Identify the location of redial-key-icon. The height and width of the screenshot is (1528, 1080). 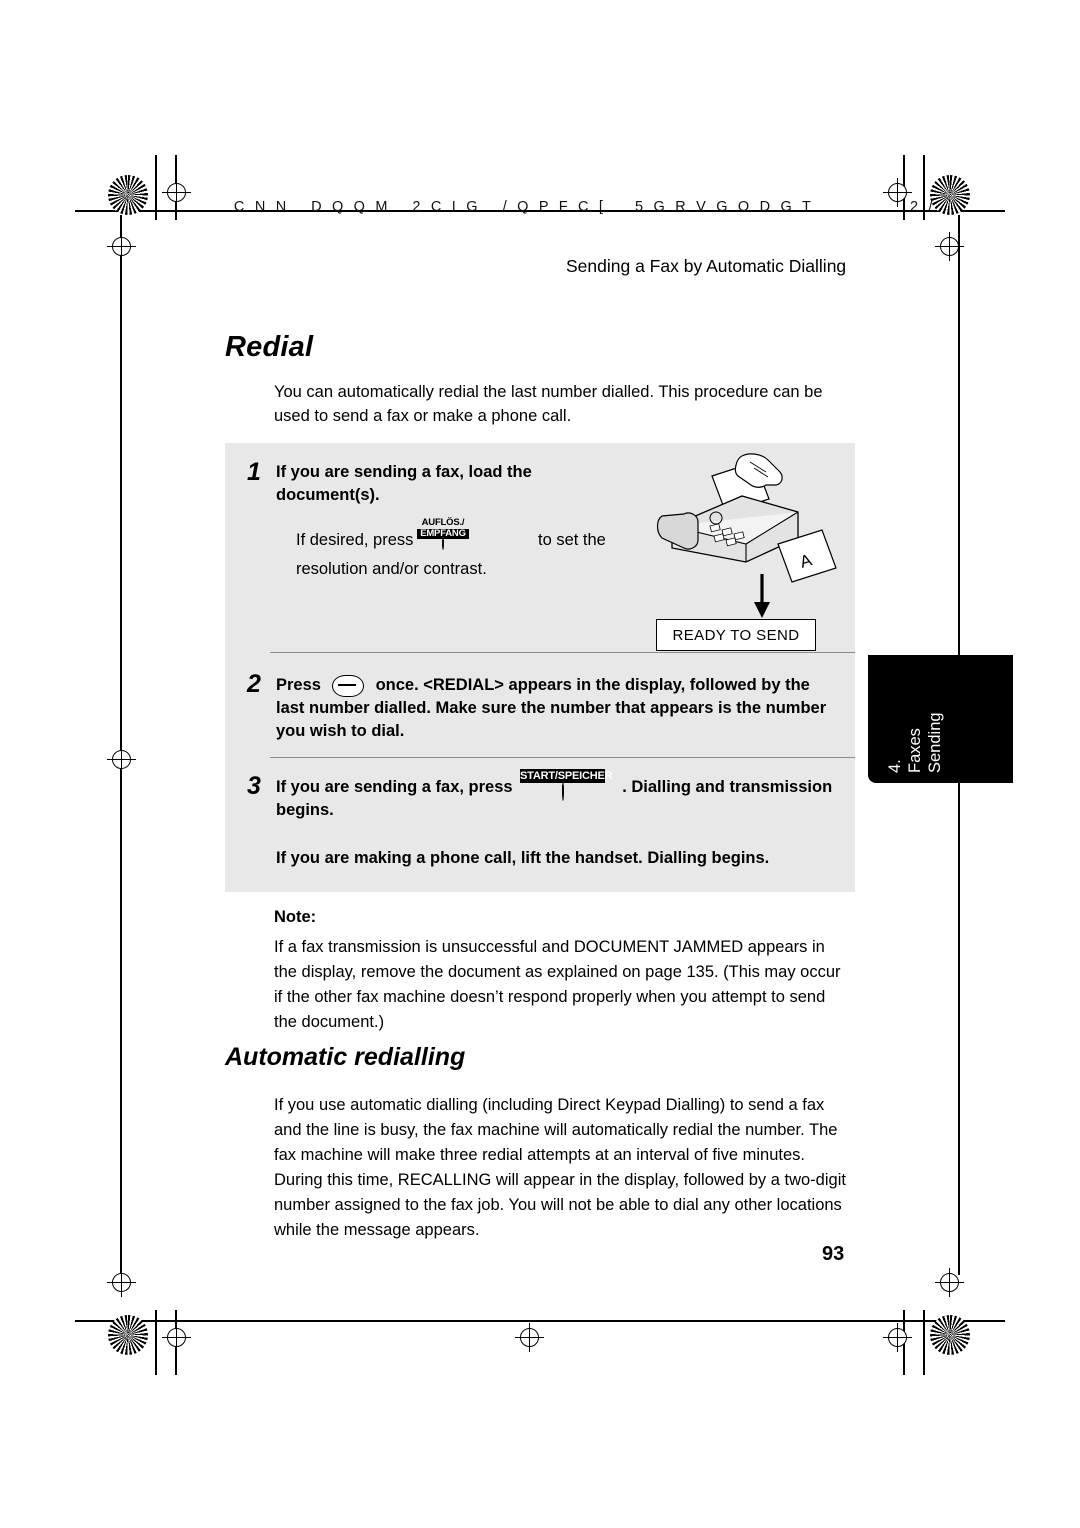
(348, 686).